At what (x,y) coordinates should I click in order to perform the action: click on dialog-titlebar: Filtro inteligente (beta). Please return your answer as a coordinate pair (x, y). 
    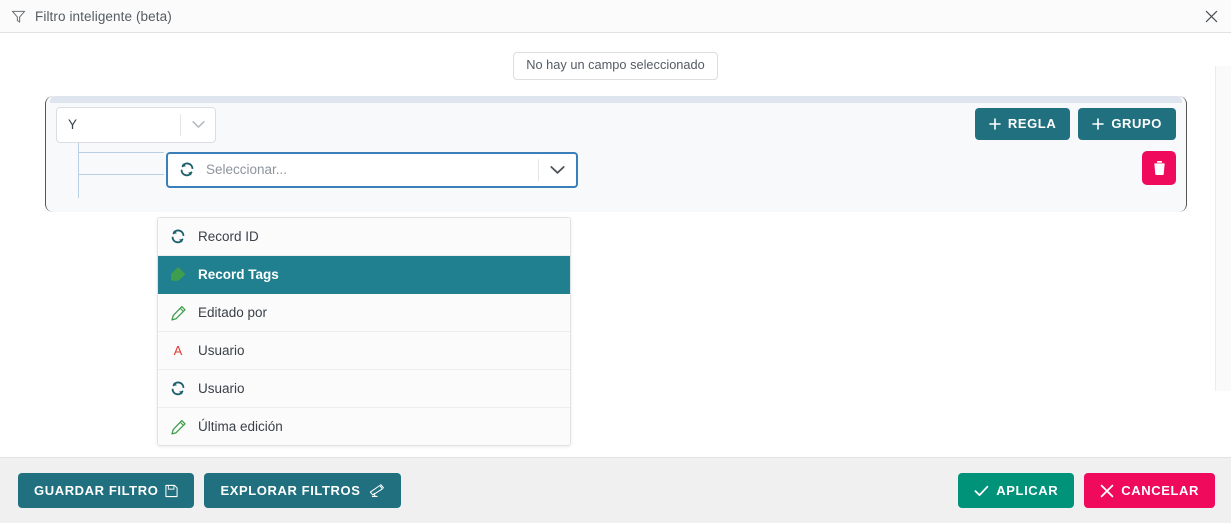
    Looking at the image, I should click on (615, 16).